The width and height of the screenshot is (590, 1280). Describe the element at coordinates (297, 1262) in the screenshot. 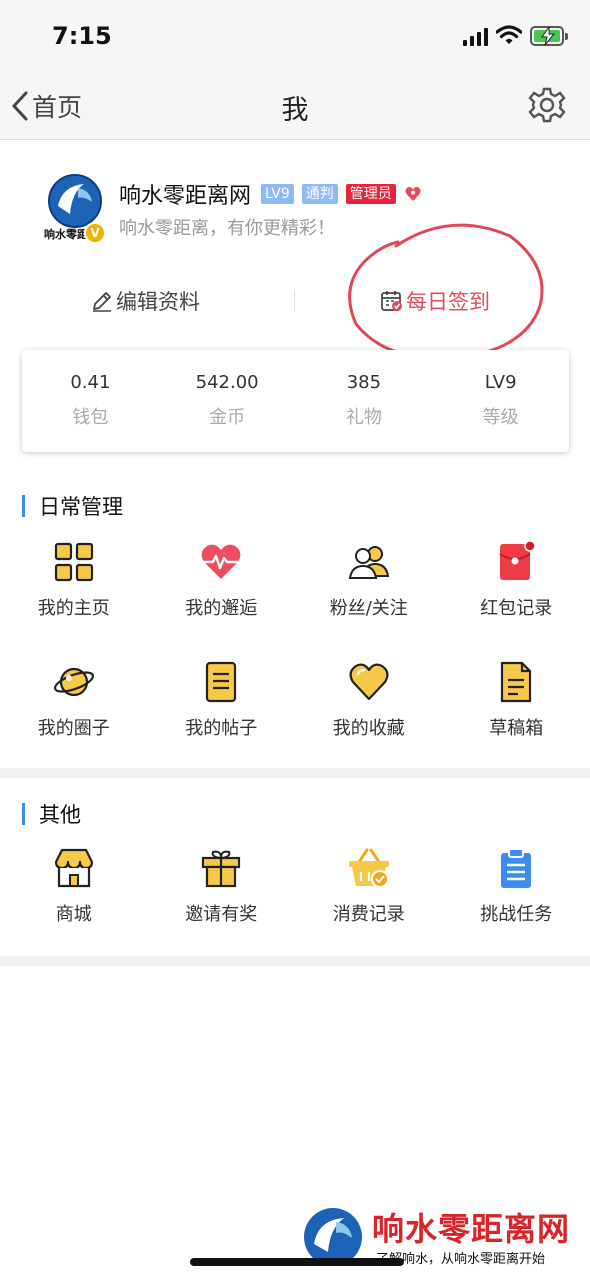

I see `home-indicator` at that location.